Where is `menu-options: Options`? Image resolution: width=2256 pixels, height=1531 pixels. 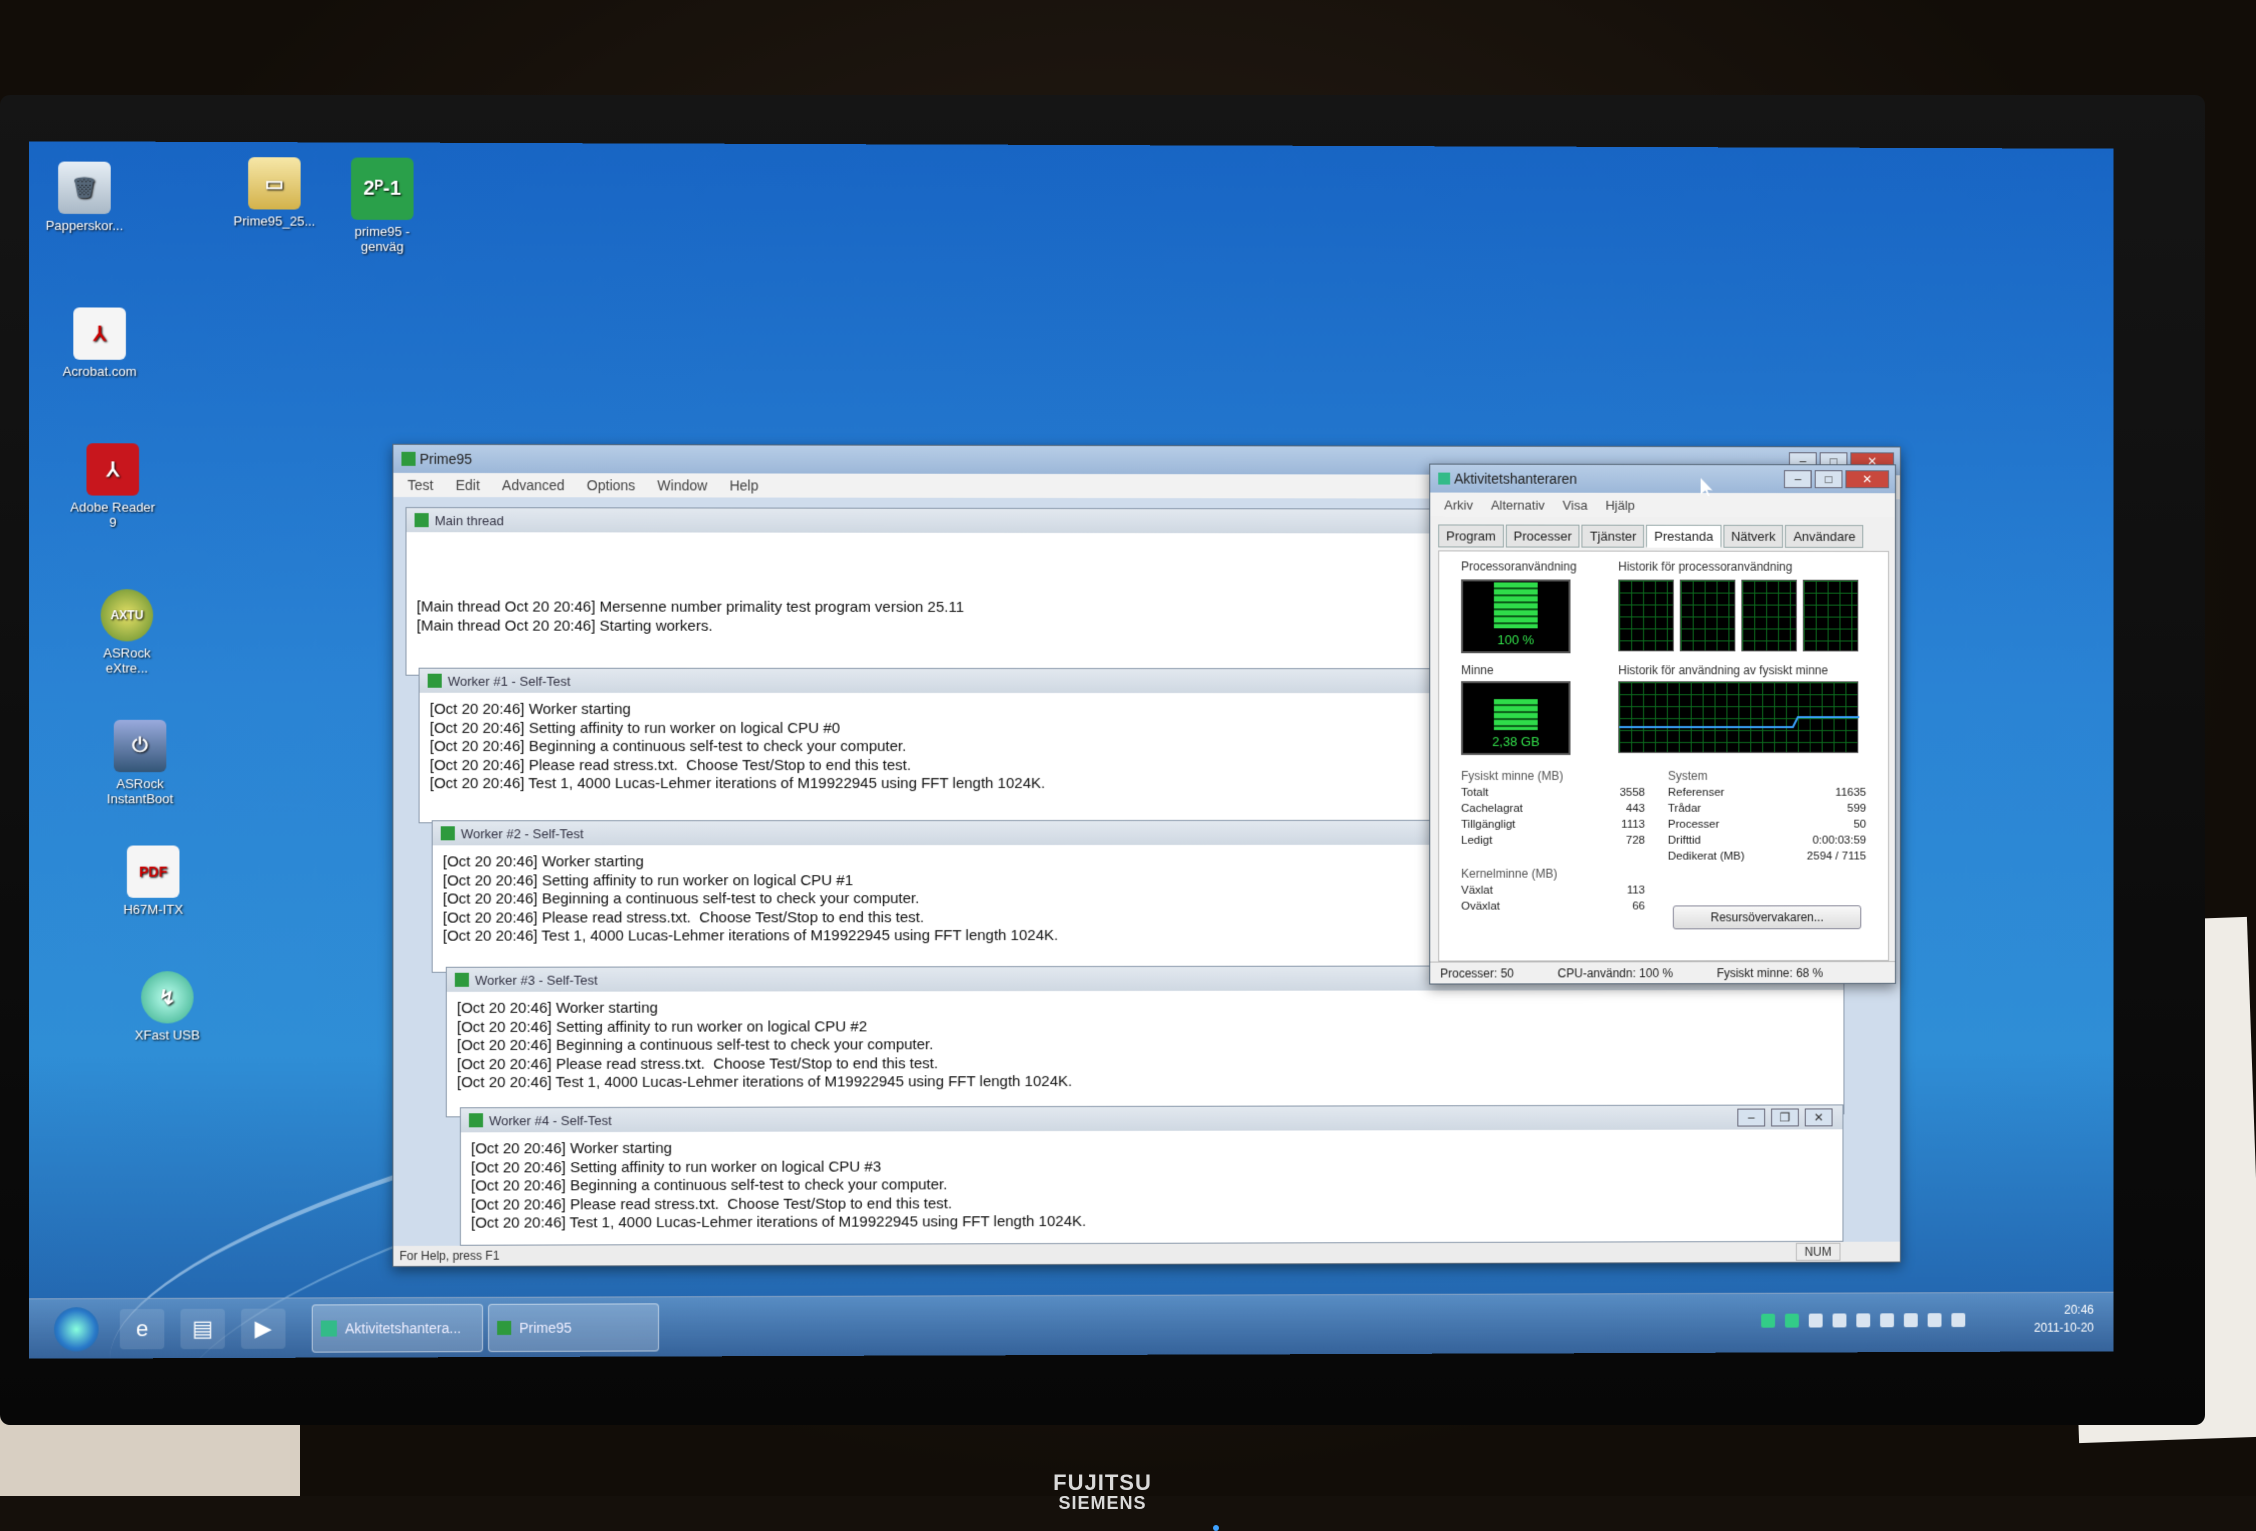
menu-options: Options is located at coordinates (611, 485).